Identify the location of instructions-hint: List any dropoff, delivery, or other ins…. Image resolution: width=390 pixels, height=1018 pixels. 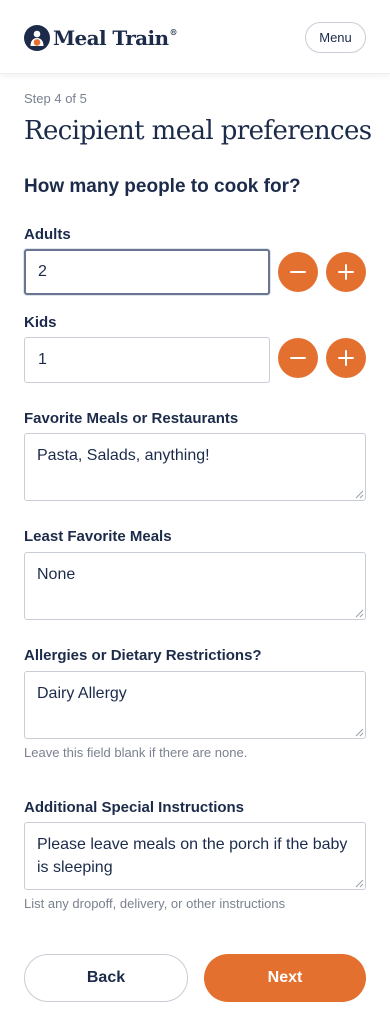
(155, 903).